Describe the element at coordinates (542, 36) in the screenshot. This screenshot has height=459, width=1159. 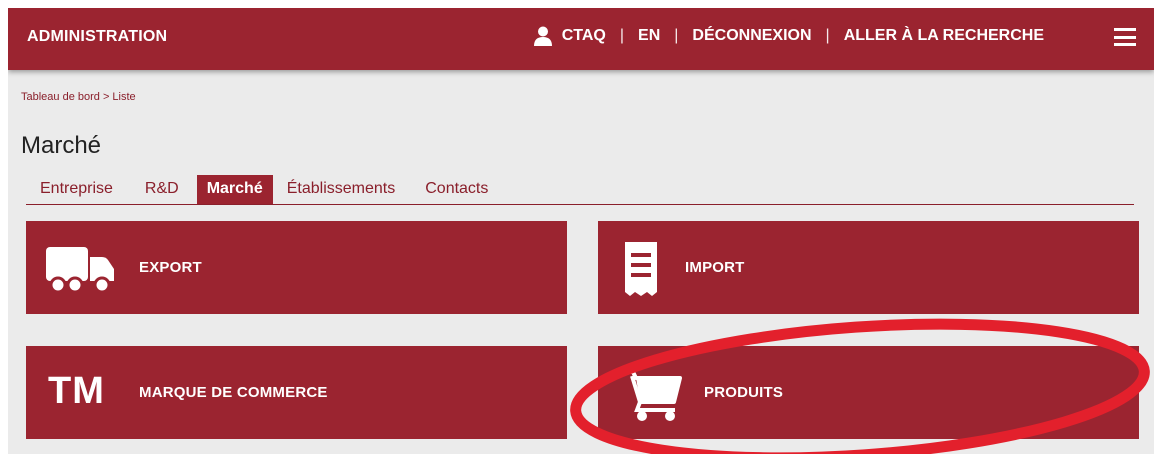
I see `user-icon` at that location.